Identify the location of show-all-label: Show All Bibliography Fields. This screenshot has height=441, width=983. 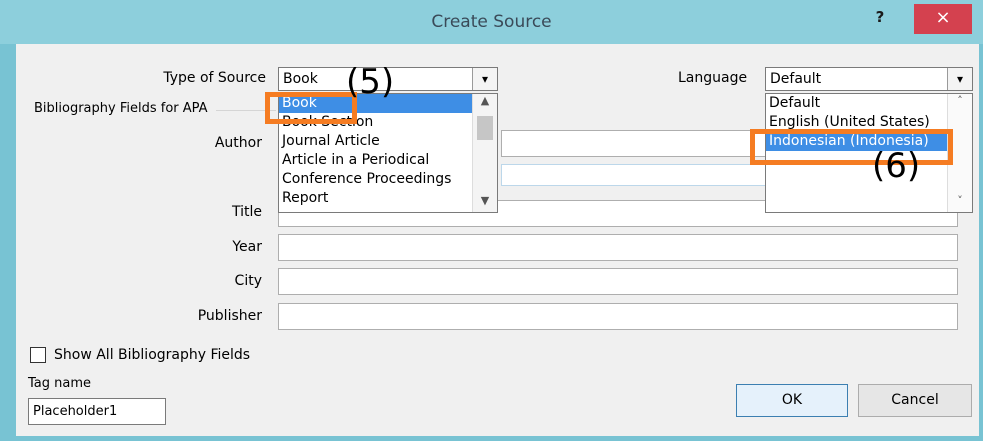
(152, 355).